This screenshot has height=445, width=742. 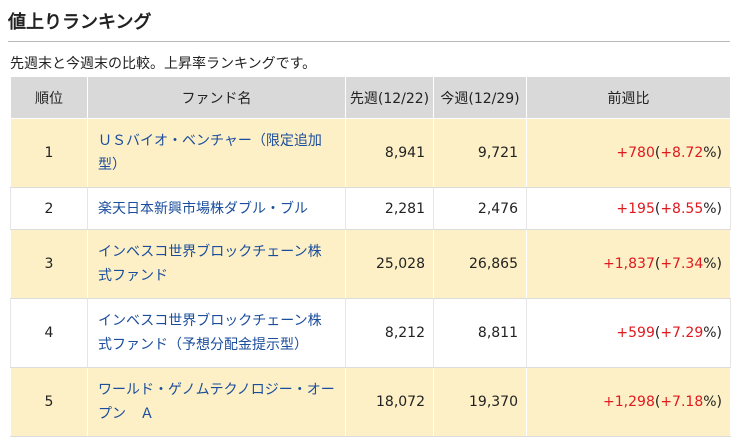 I want to click on rank-cell: 5, so click(x=49, y=402).